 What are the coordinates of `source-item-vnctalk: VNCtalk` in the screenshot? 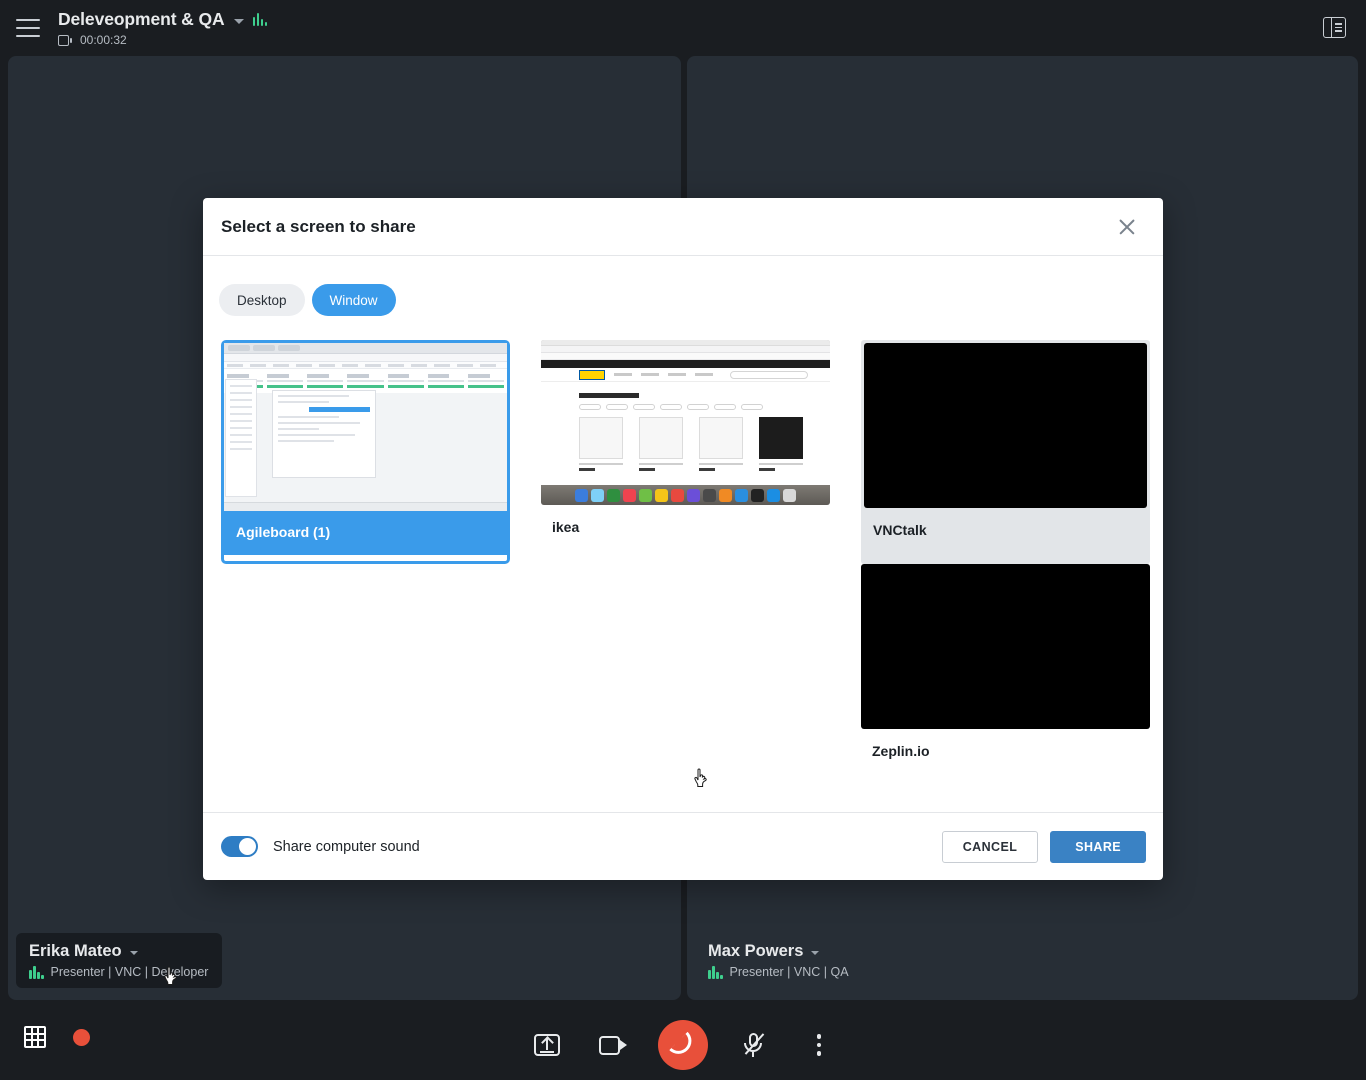 It's located at (1005, 452).